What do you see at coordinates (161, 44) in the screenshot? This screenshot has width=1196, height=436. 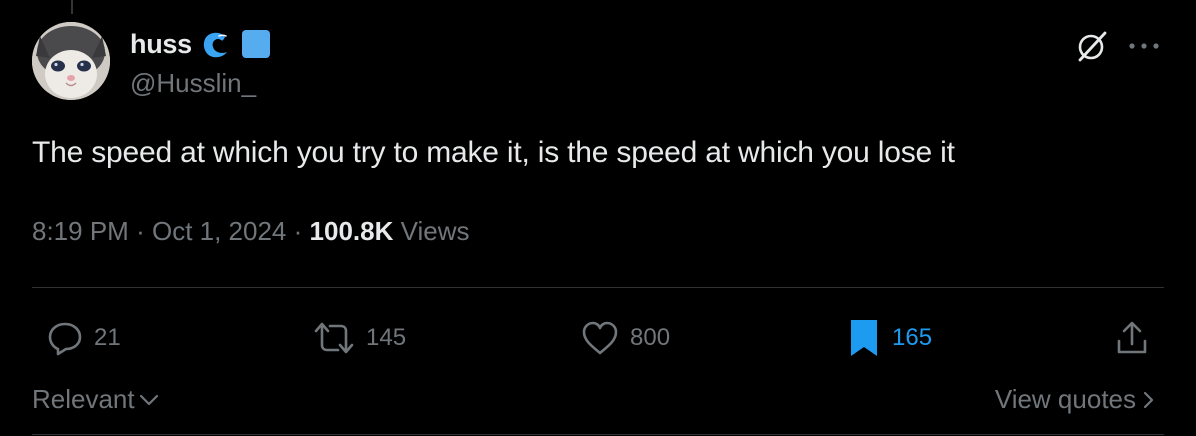 I see `author-display-name: huss` at bounding box center [161, 44].